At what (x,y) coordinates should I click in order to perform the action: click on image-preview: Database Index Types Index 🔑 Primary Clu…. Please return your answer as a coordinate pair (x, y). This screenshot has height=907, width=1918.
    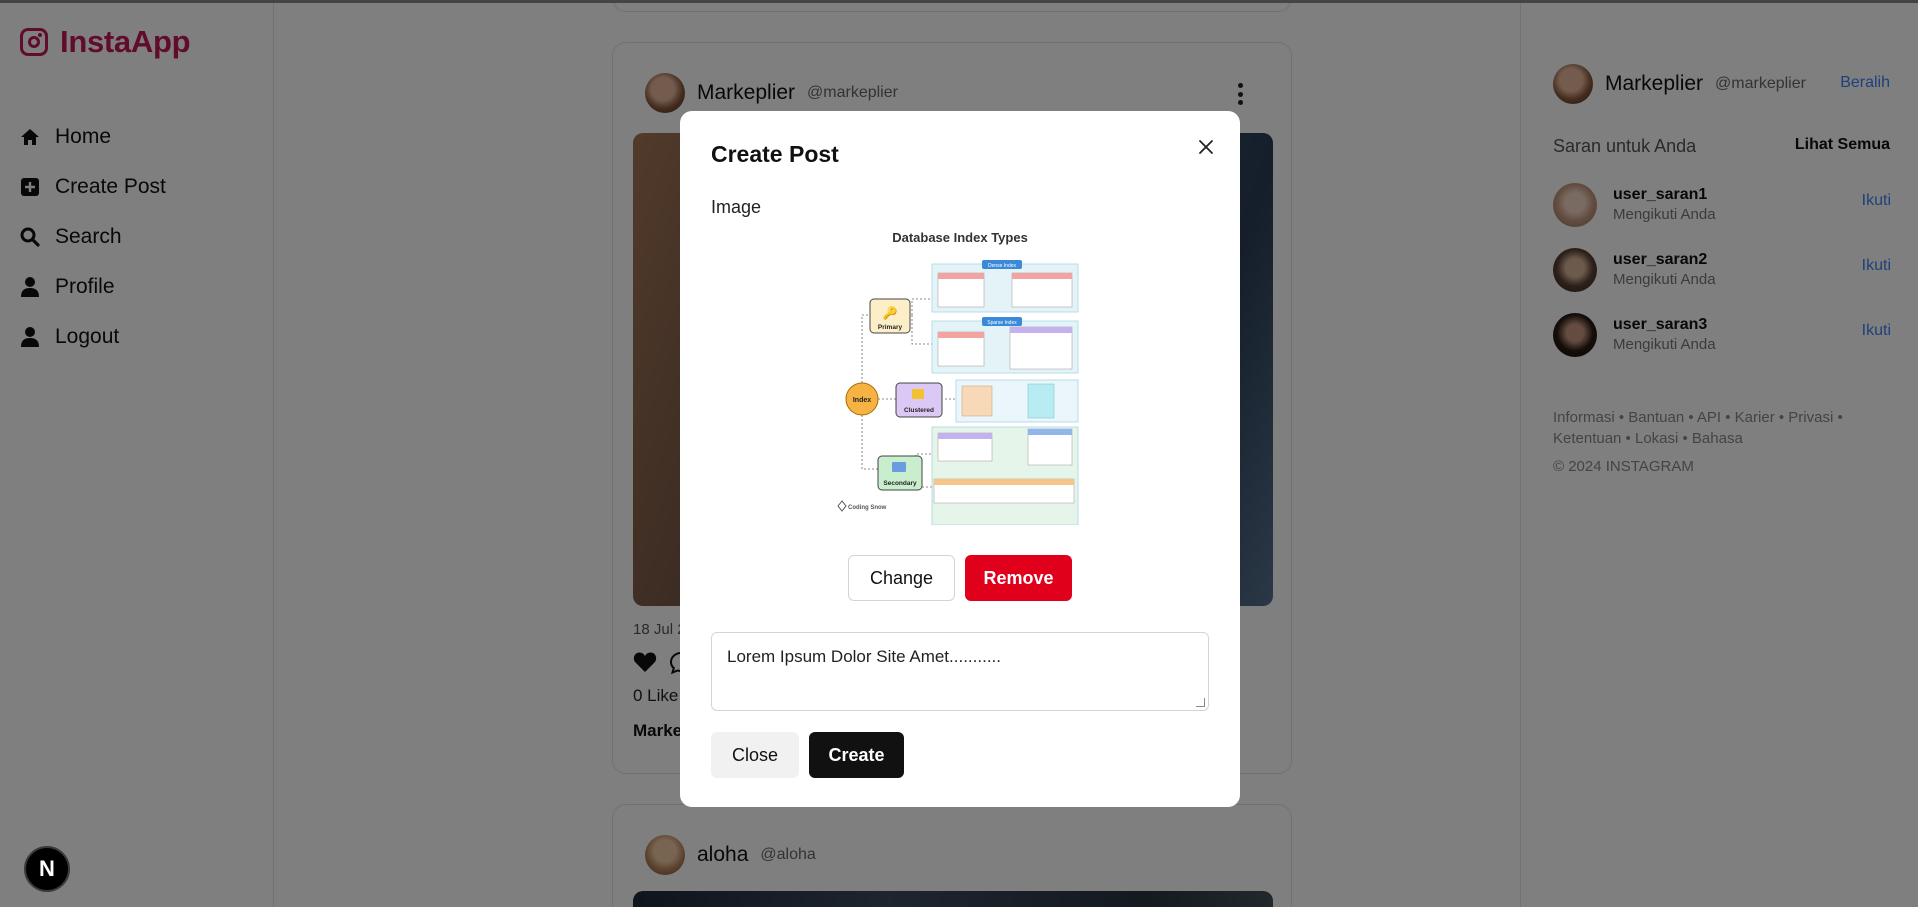
    Looking at the image, I should click on (960, 377).